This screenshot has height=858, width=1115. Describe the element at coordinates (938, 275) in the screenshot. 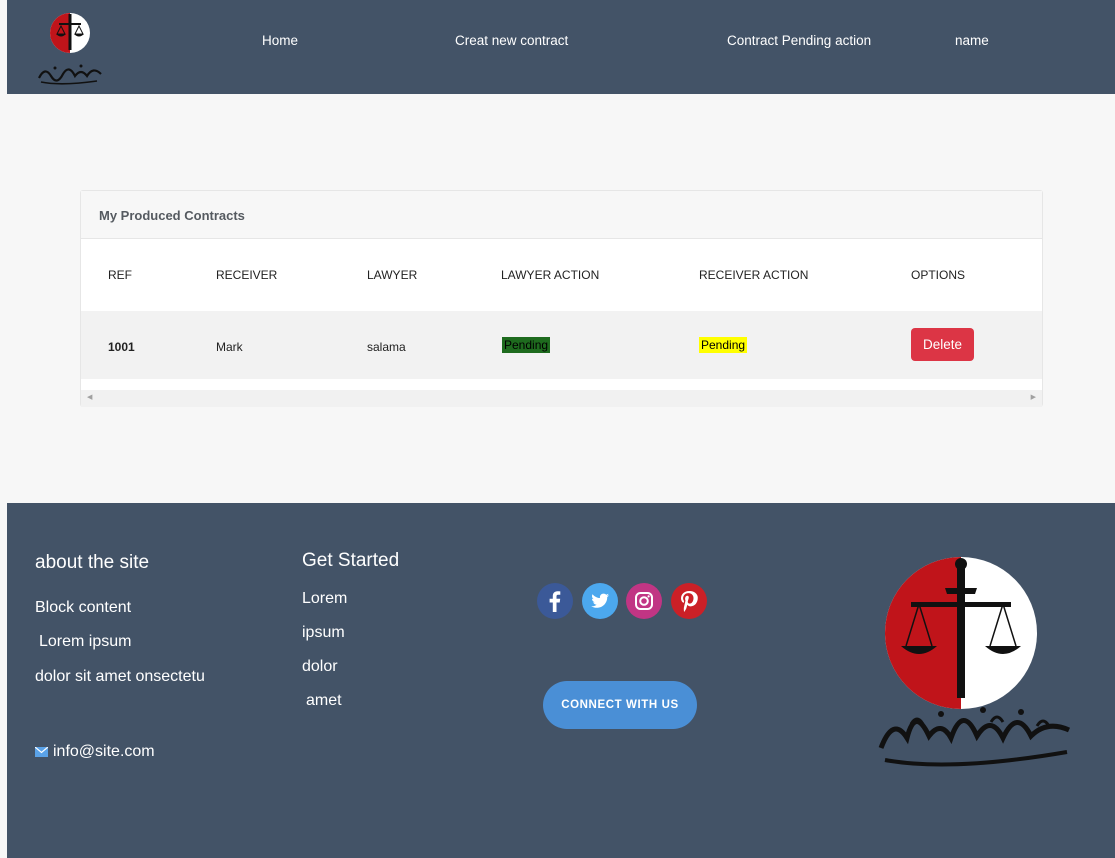

I see `column-header-options: OPTIONS` at that location.